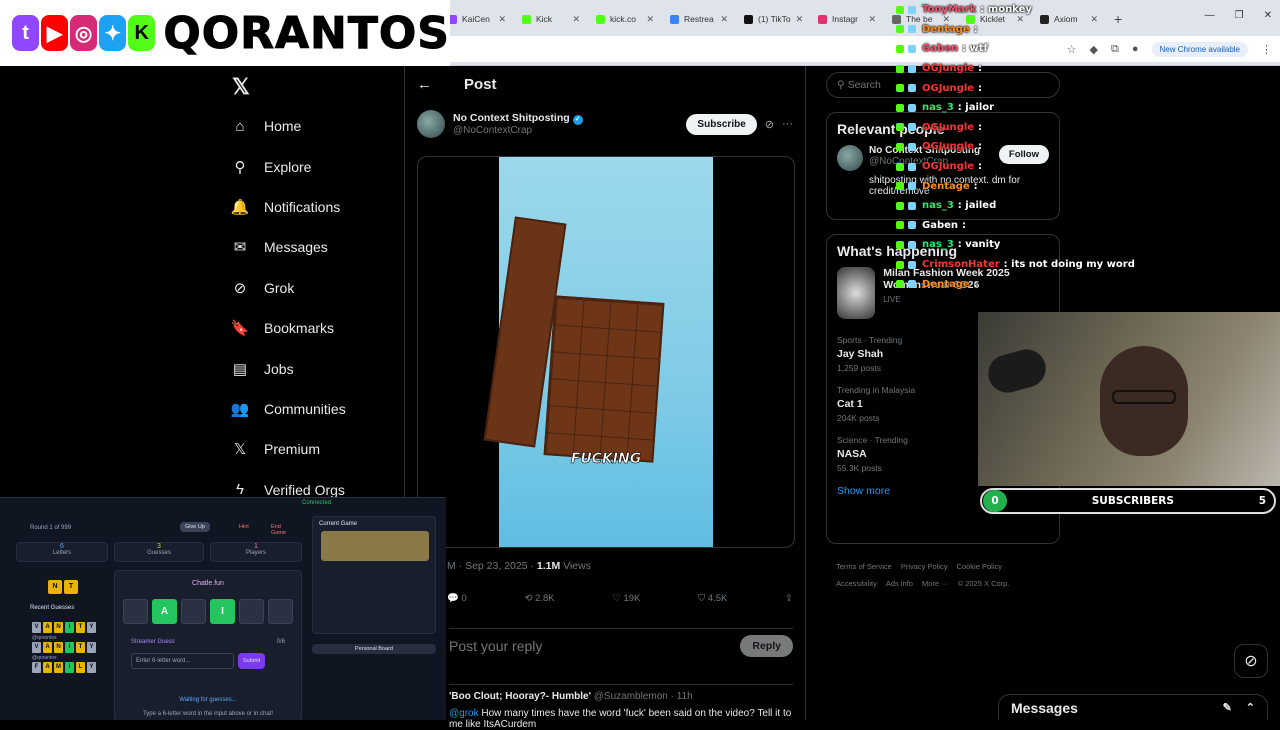 The image size is (1280, 730). I want to click on sidebar-item-label: Home, so click(283, 126).